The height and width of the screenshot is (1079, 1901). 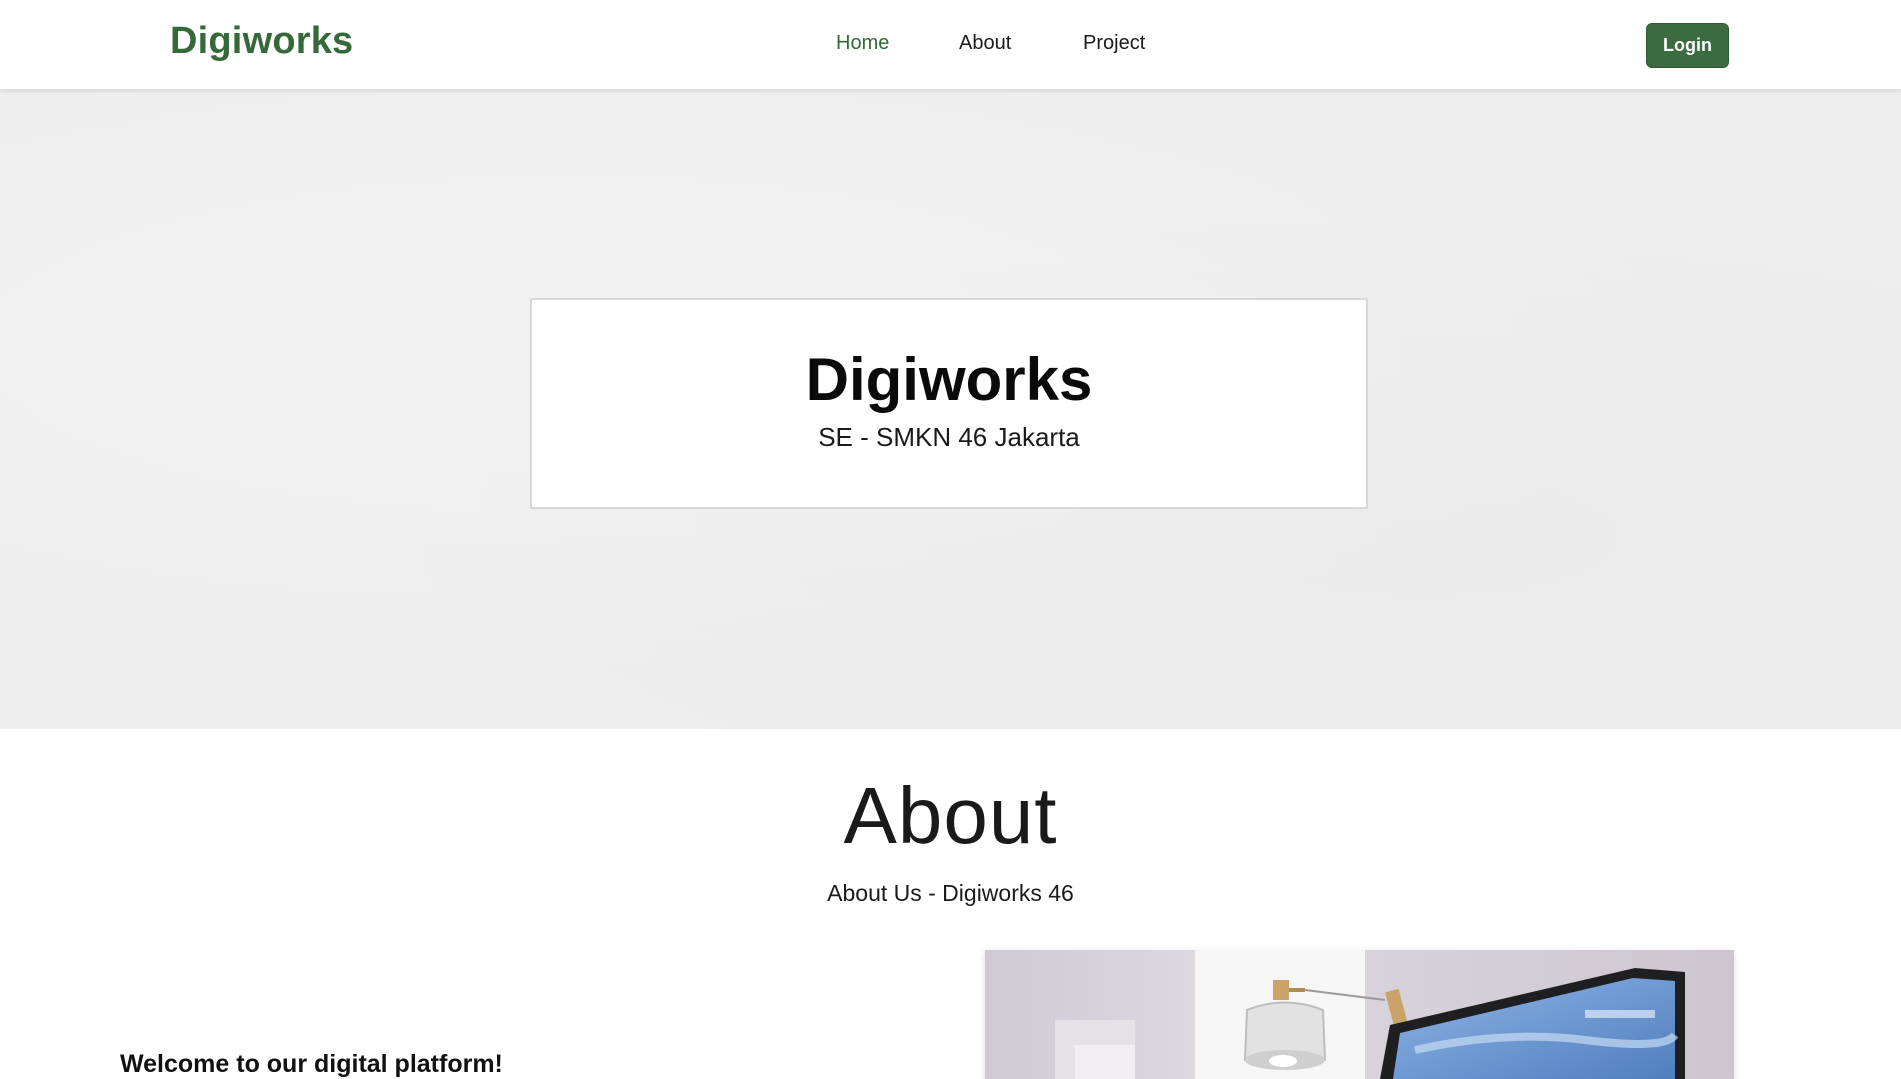 I want to click on hero-title: Digiworks, so click(x=949, y=379).